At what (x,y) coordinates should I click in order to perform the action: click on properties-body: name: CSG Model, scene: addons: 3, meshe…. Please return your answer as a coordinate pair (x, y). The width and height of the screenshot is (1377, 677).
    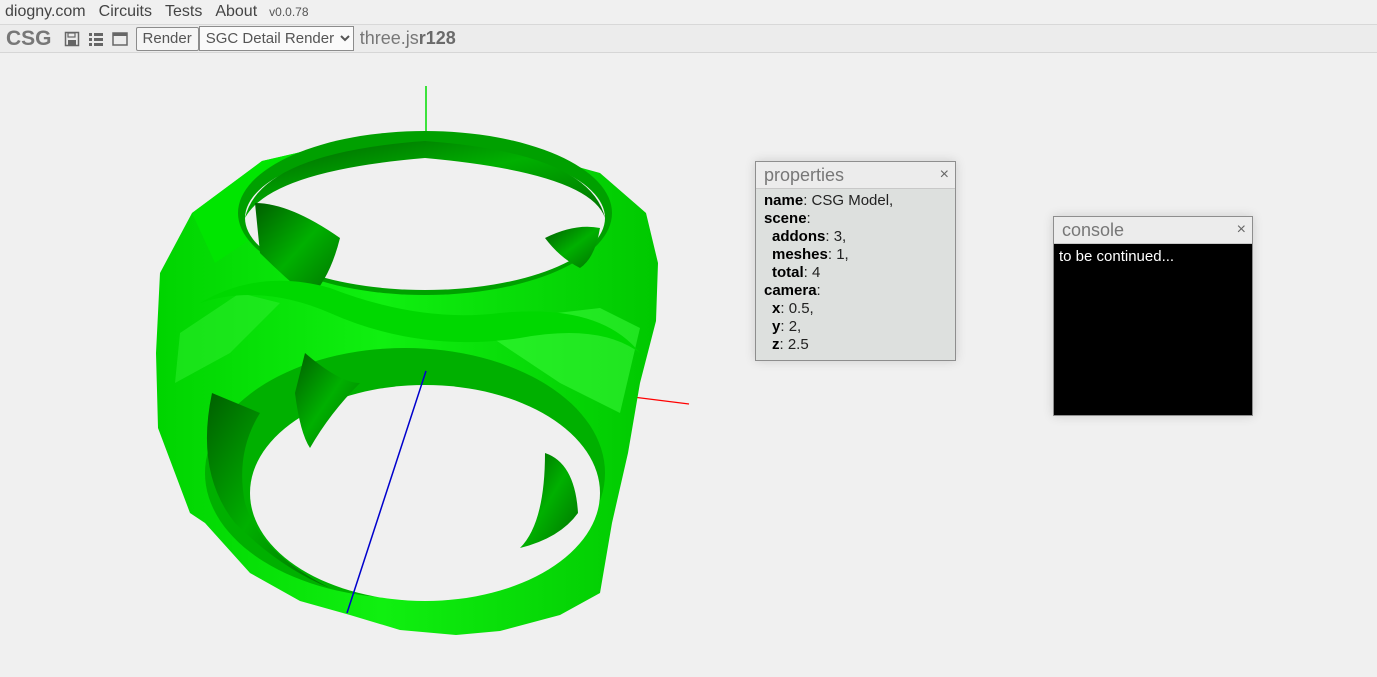
    Looking at the image, I should click on (855, 273).